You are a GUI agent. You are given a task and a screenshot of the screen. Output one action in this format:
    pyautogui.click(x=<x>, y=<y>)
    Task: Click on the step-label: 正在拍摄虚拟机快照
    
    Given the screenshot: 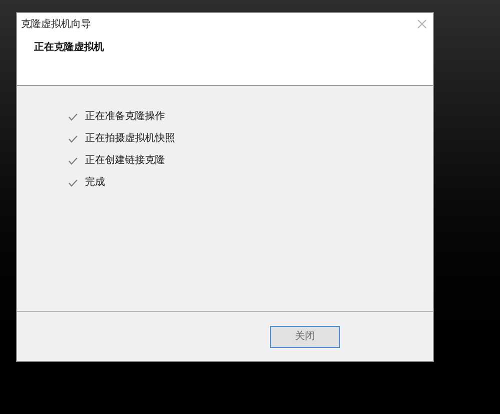 What is the action you would take?
    pyautogui.click(x=130, y=139)
    